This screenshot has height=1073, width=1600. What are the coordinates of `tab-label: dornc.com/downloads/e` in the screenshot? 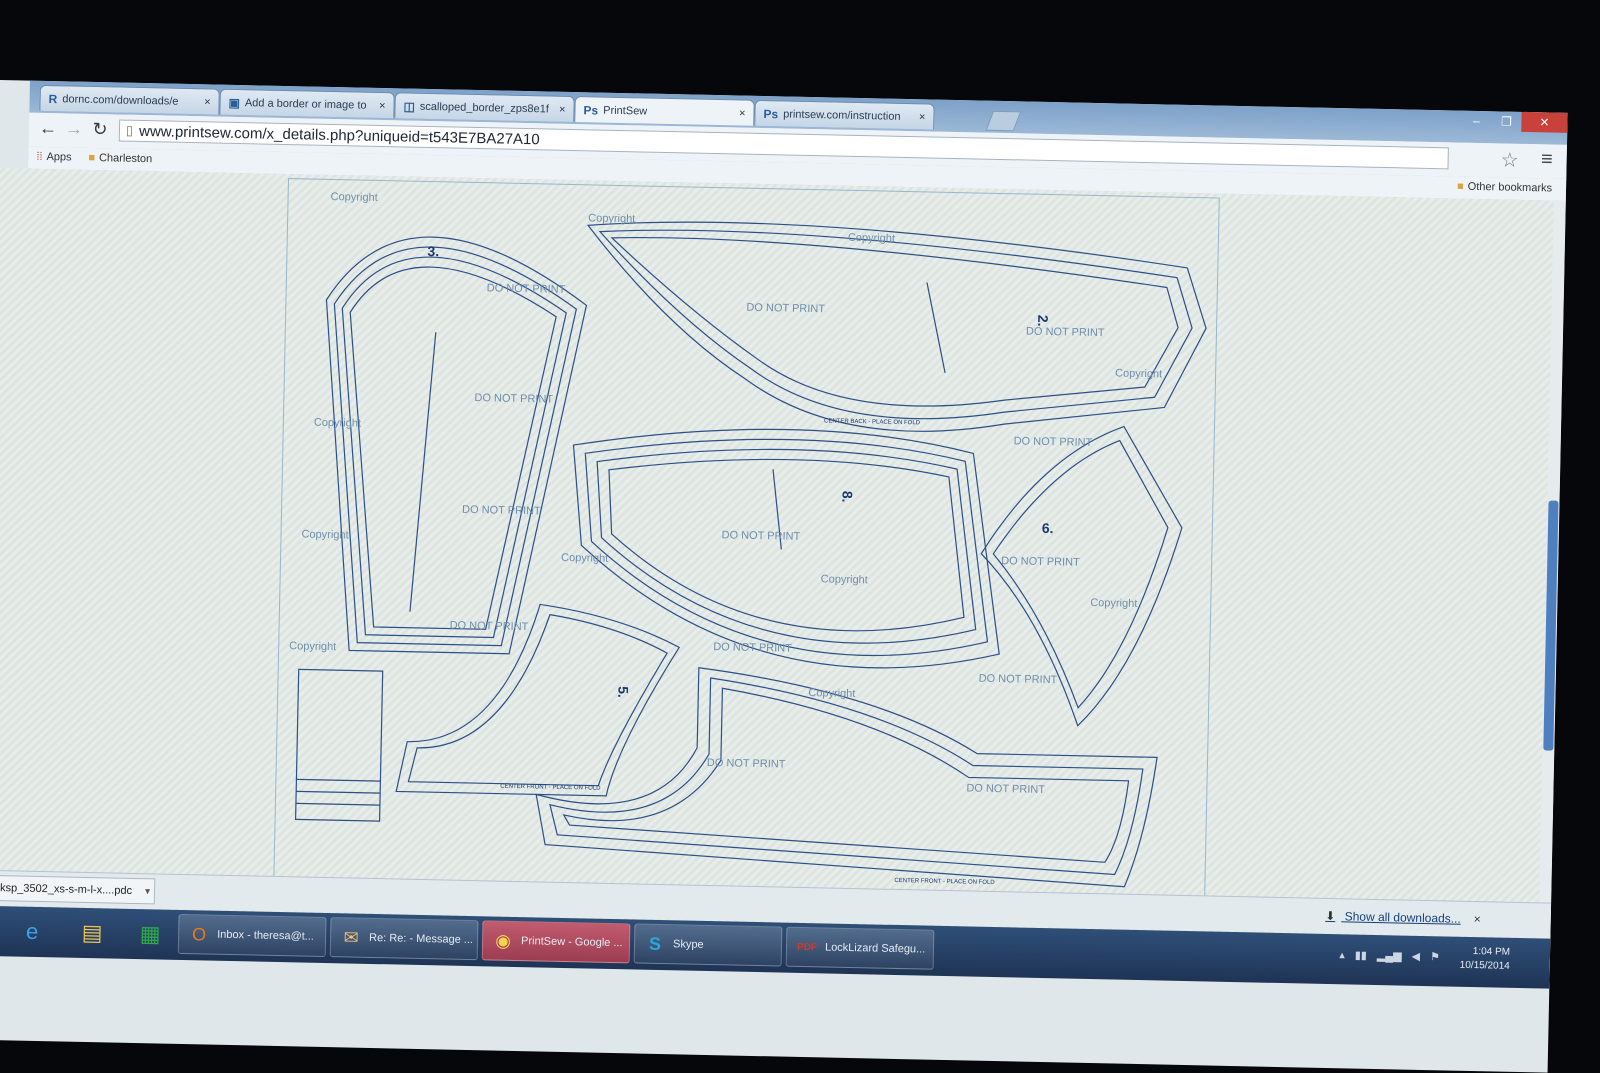 It's located at (120, 100).